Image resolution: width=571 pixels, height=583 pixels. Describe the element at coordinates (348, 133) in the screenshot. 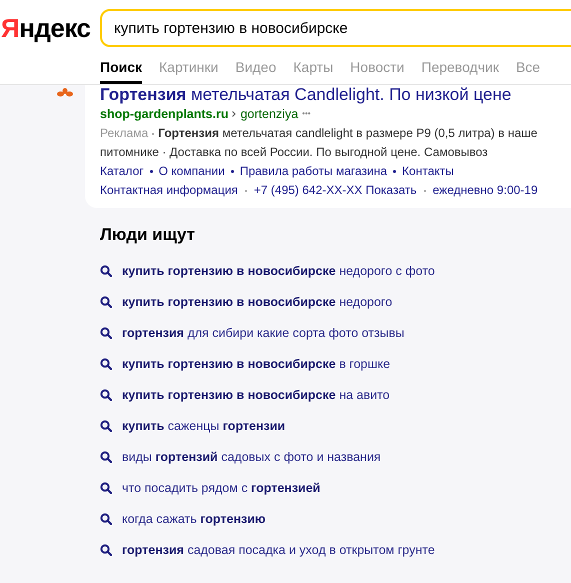

I see `ad-description: Гортензия метельчатая candlelight в размере P9 (0,5 литра) в наше` at that location.